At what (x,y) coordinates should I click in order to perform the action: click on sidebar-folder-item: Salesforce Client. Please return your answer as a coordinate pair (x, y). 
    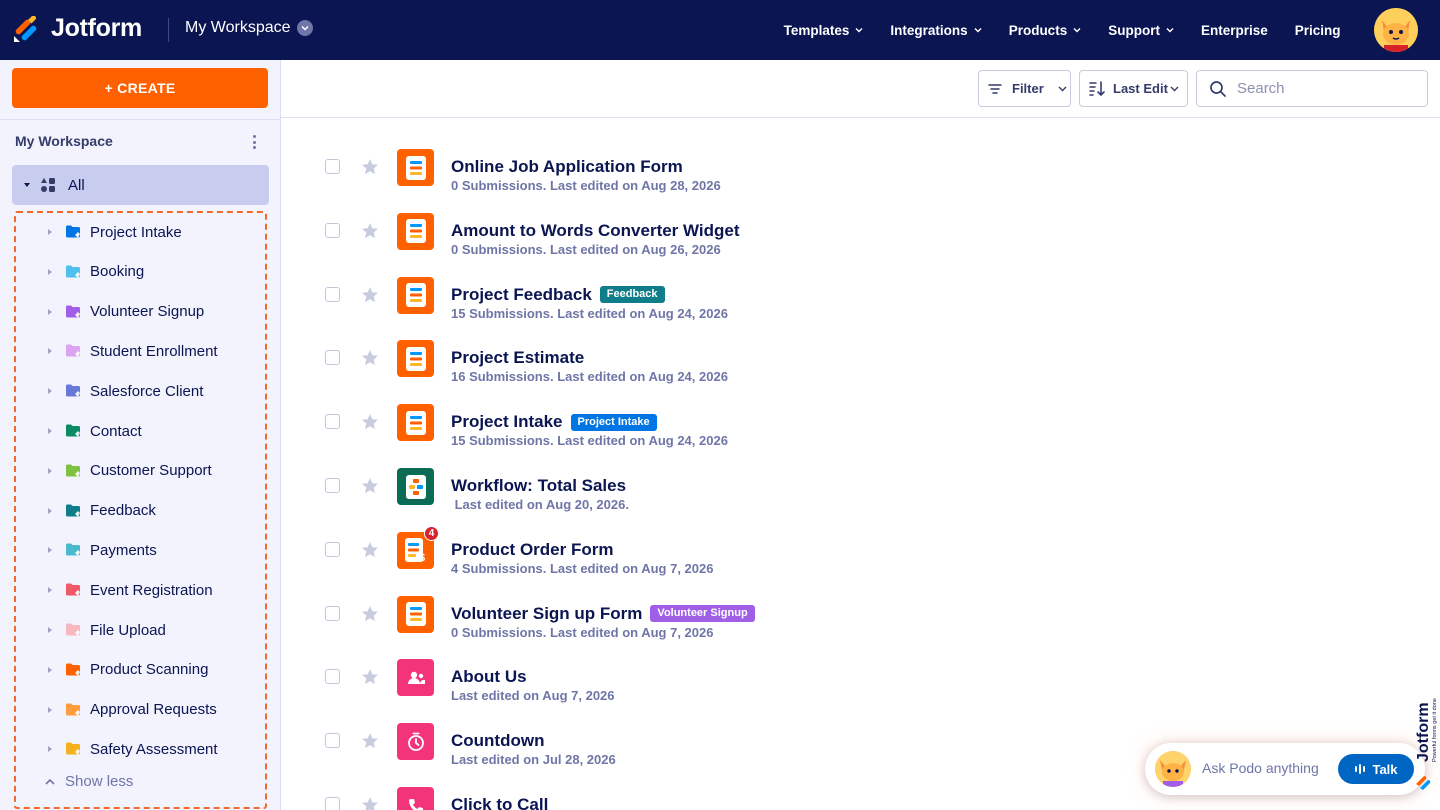
    Looking at the image, I should click on (140, 391).